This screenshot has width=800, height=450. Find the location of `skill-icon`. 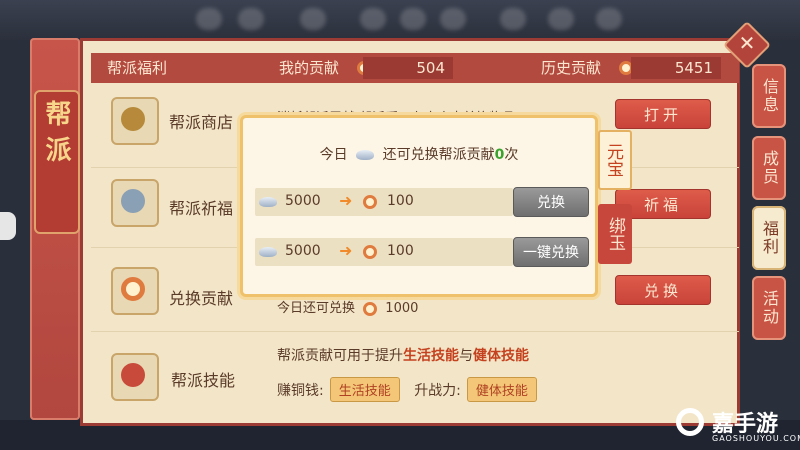

skill-icon is located at coordinates (135, 377).